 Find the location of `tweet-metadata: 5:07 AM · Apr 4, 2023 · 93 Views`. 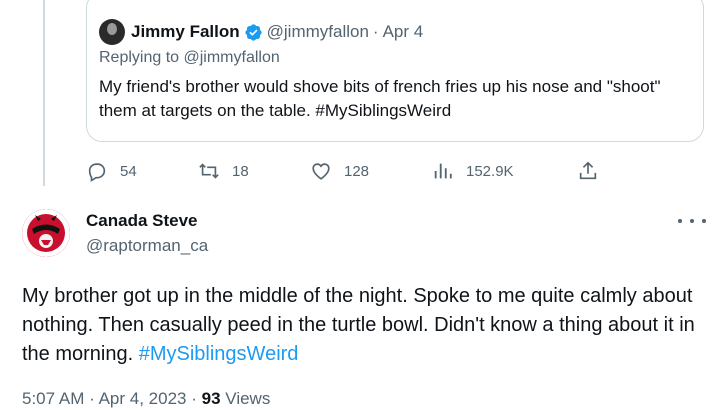

tweet-metadata: 5:07 AM · Apr 4, 2023 · 93 Views is located at coordinates (146, 399).